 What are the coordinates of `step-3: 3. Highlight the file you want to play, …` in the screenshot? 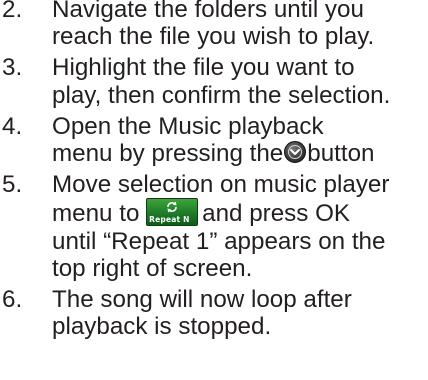 It's located at (214, 81).